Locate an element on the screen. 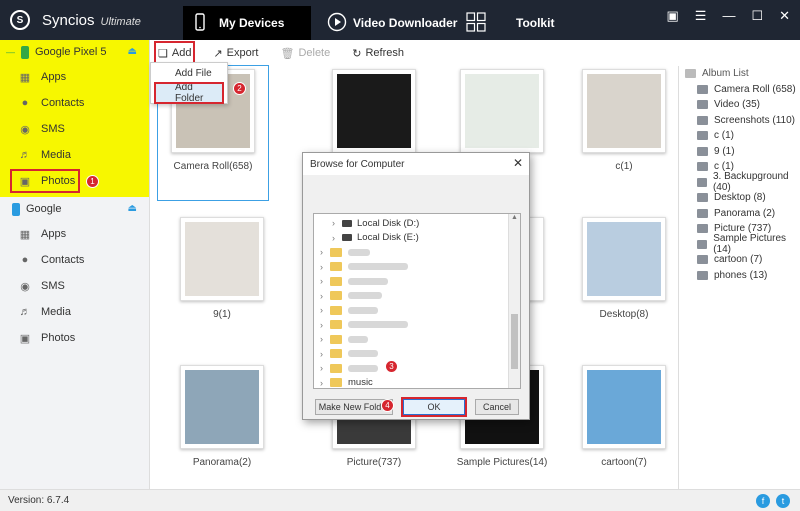  photo-preview is located at coordinates (502, 111).